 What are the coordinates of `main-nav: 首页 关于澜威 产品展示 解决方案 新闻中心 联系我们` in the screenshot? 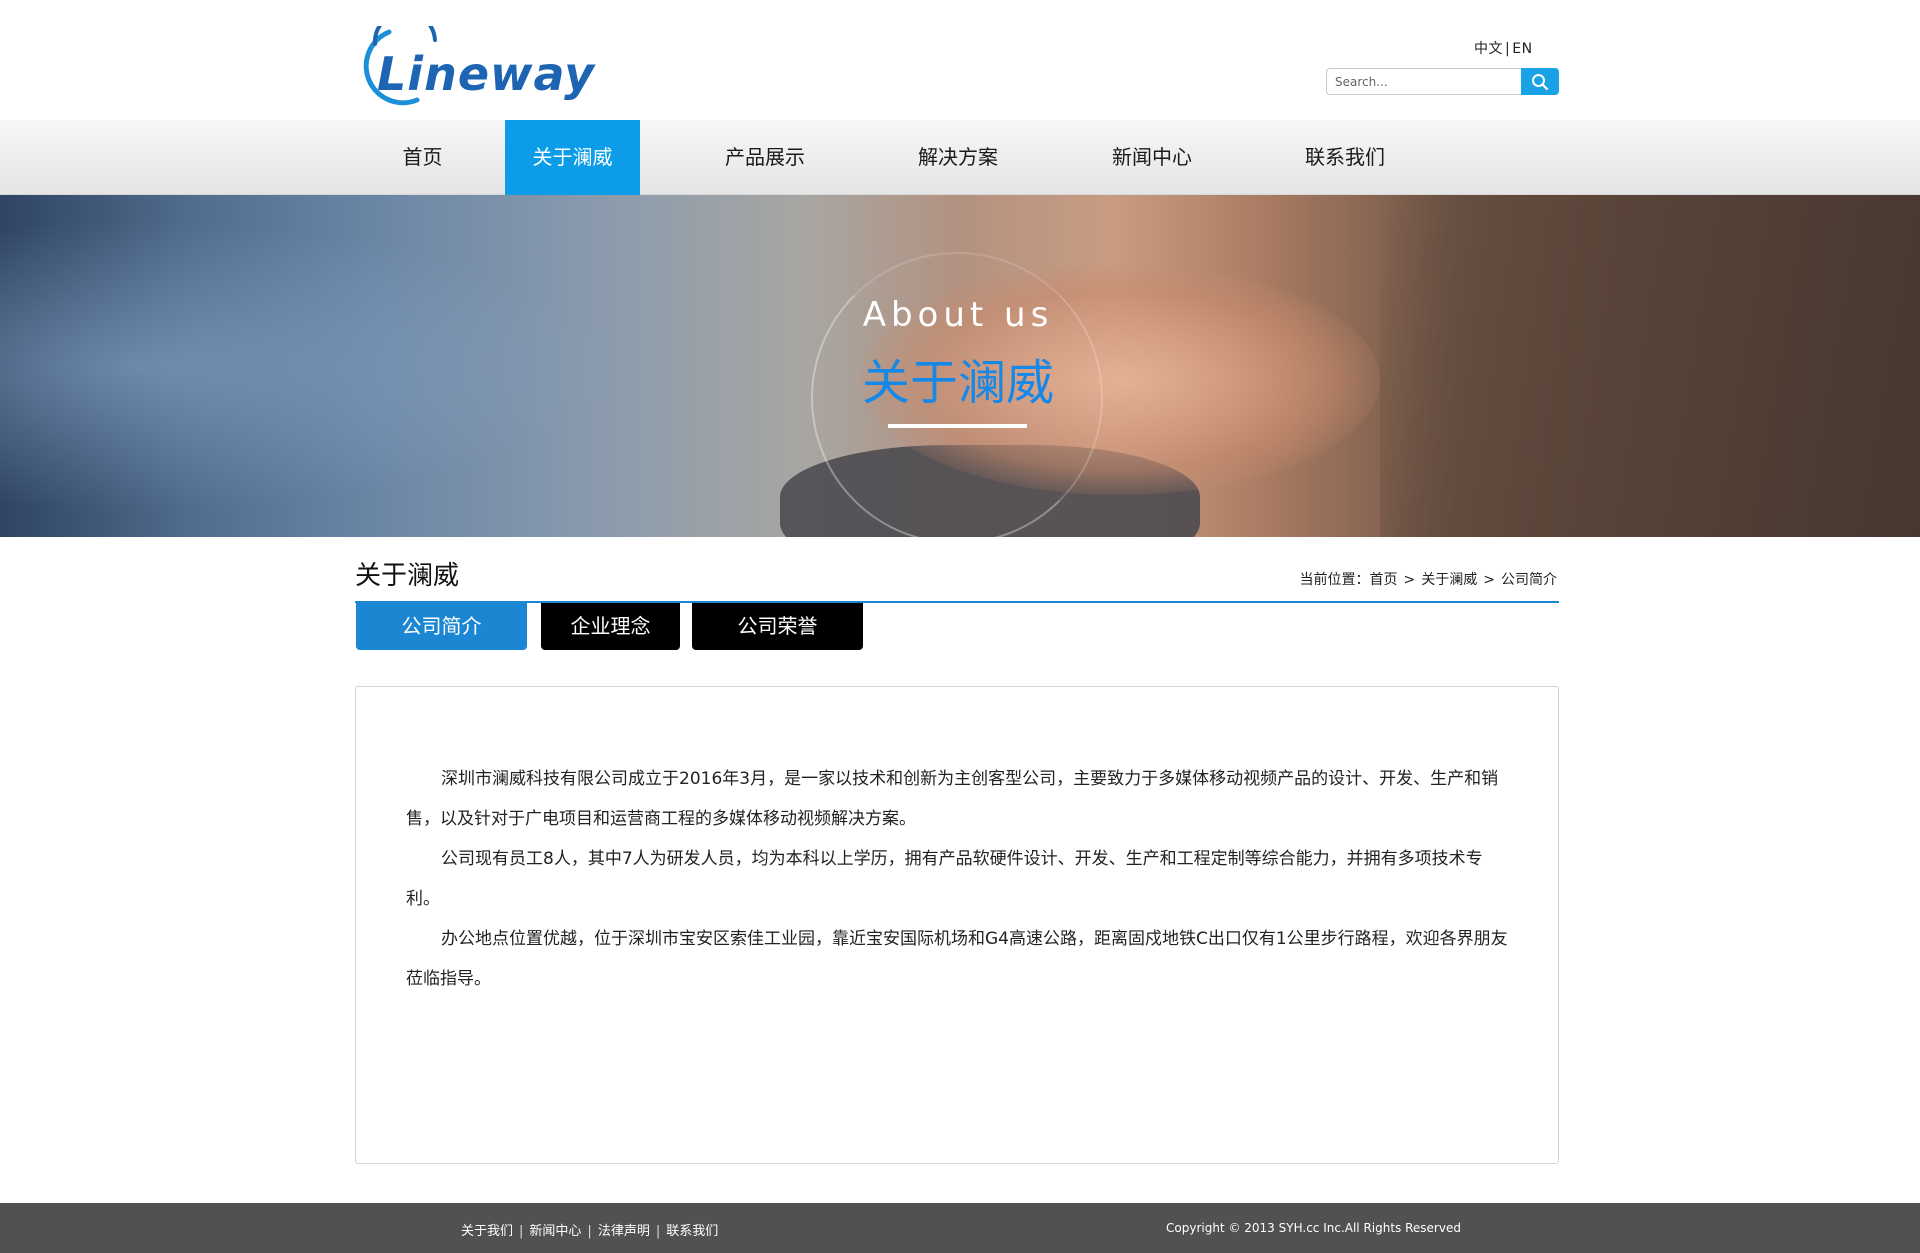 It's located at (960, 157).